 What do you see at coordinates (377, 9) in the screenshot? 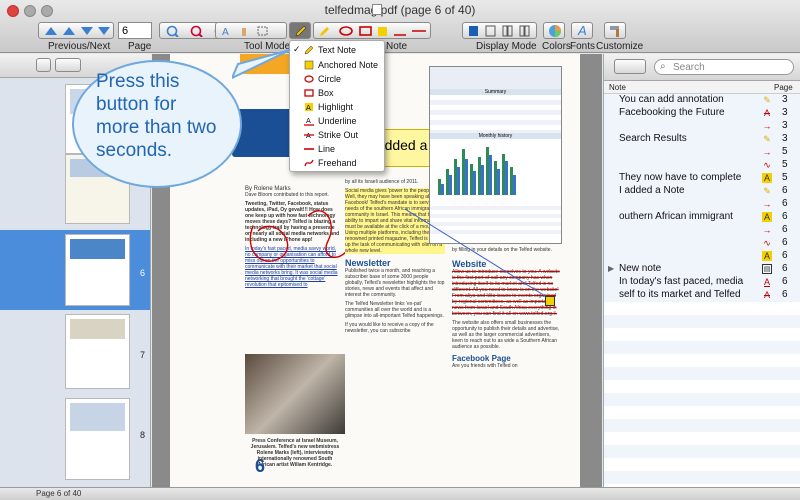
I see `pdf-document-icon` at bounding box center [377, 9].